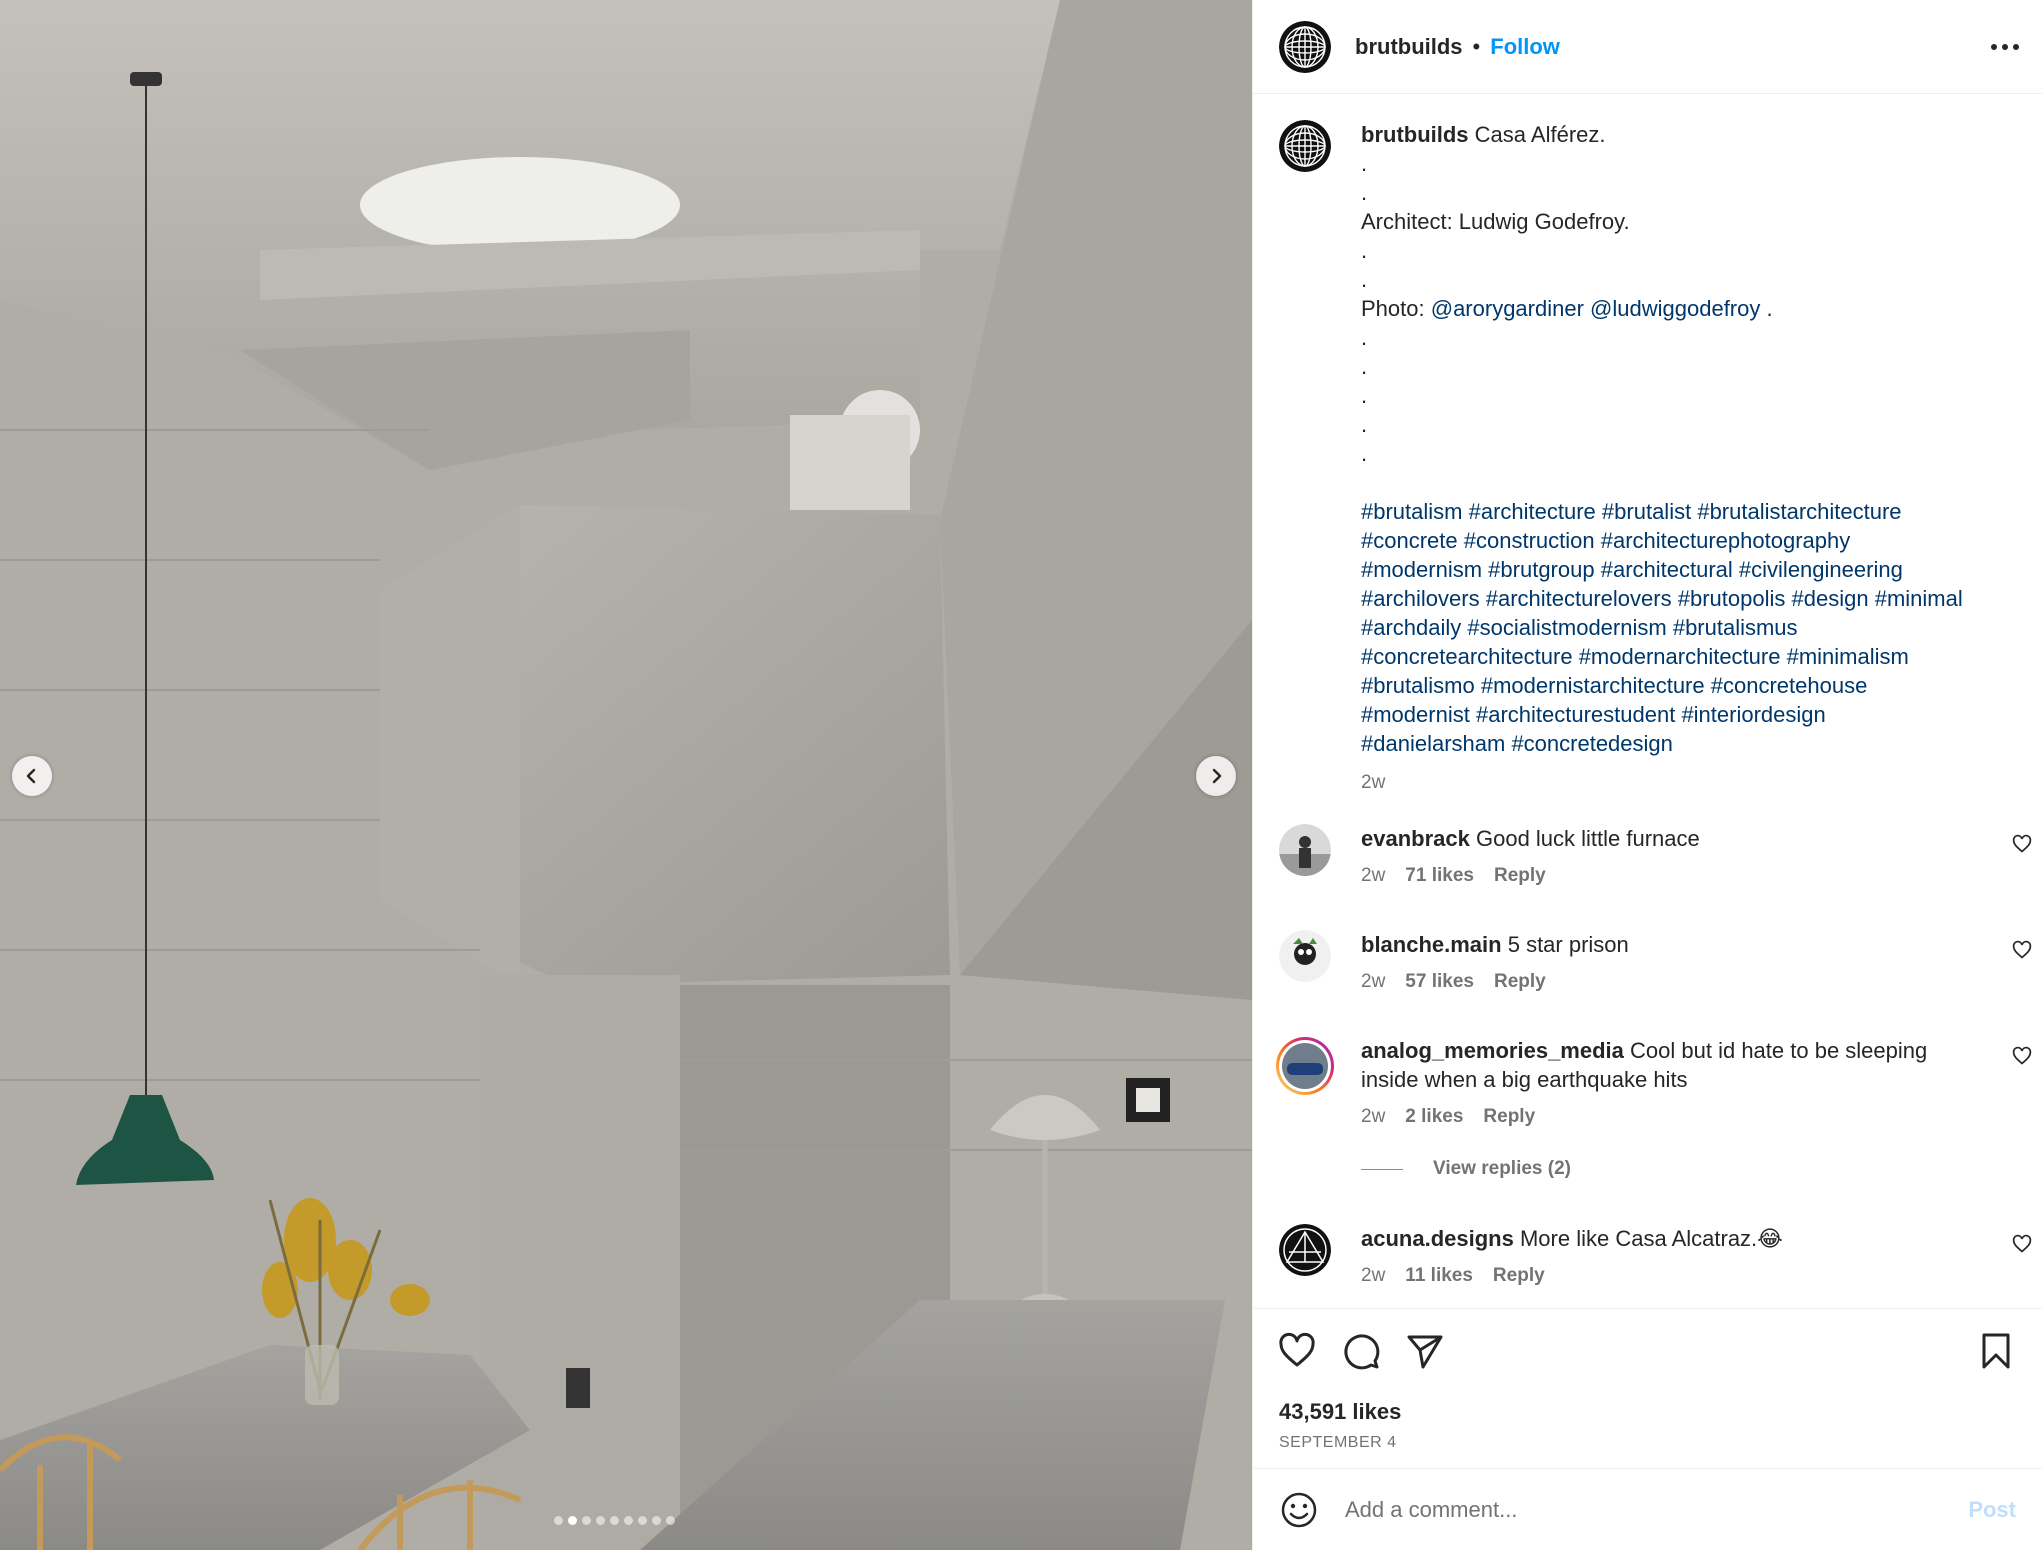  What do you see at coordinates (1753, 714) in the screenshot?
I see `hashtag-link: #interiordesign` at bounding box center [1753, 714].